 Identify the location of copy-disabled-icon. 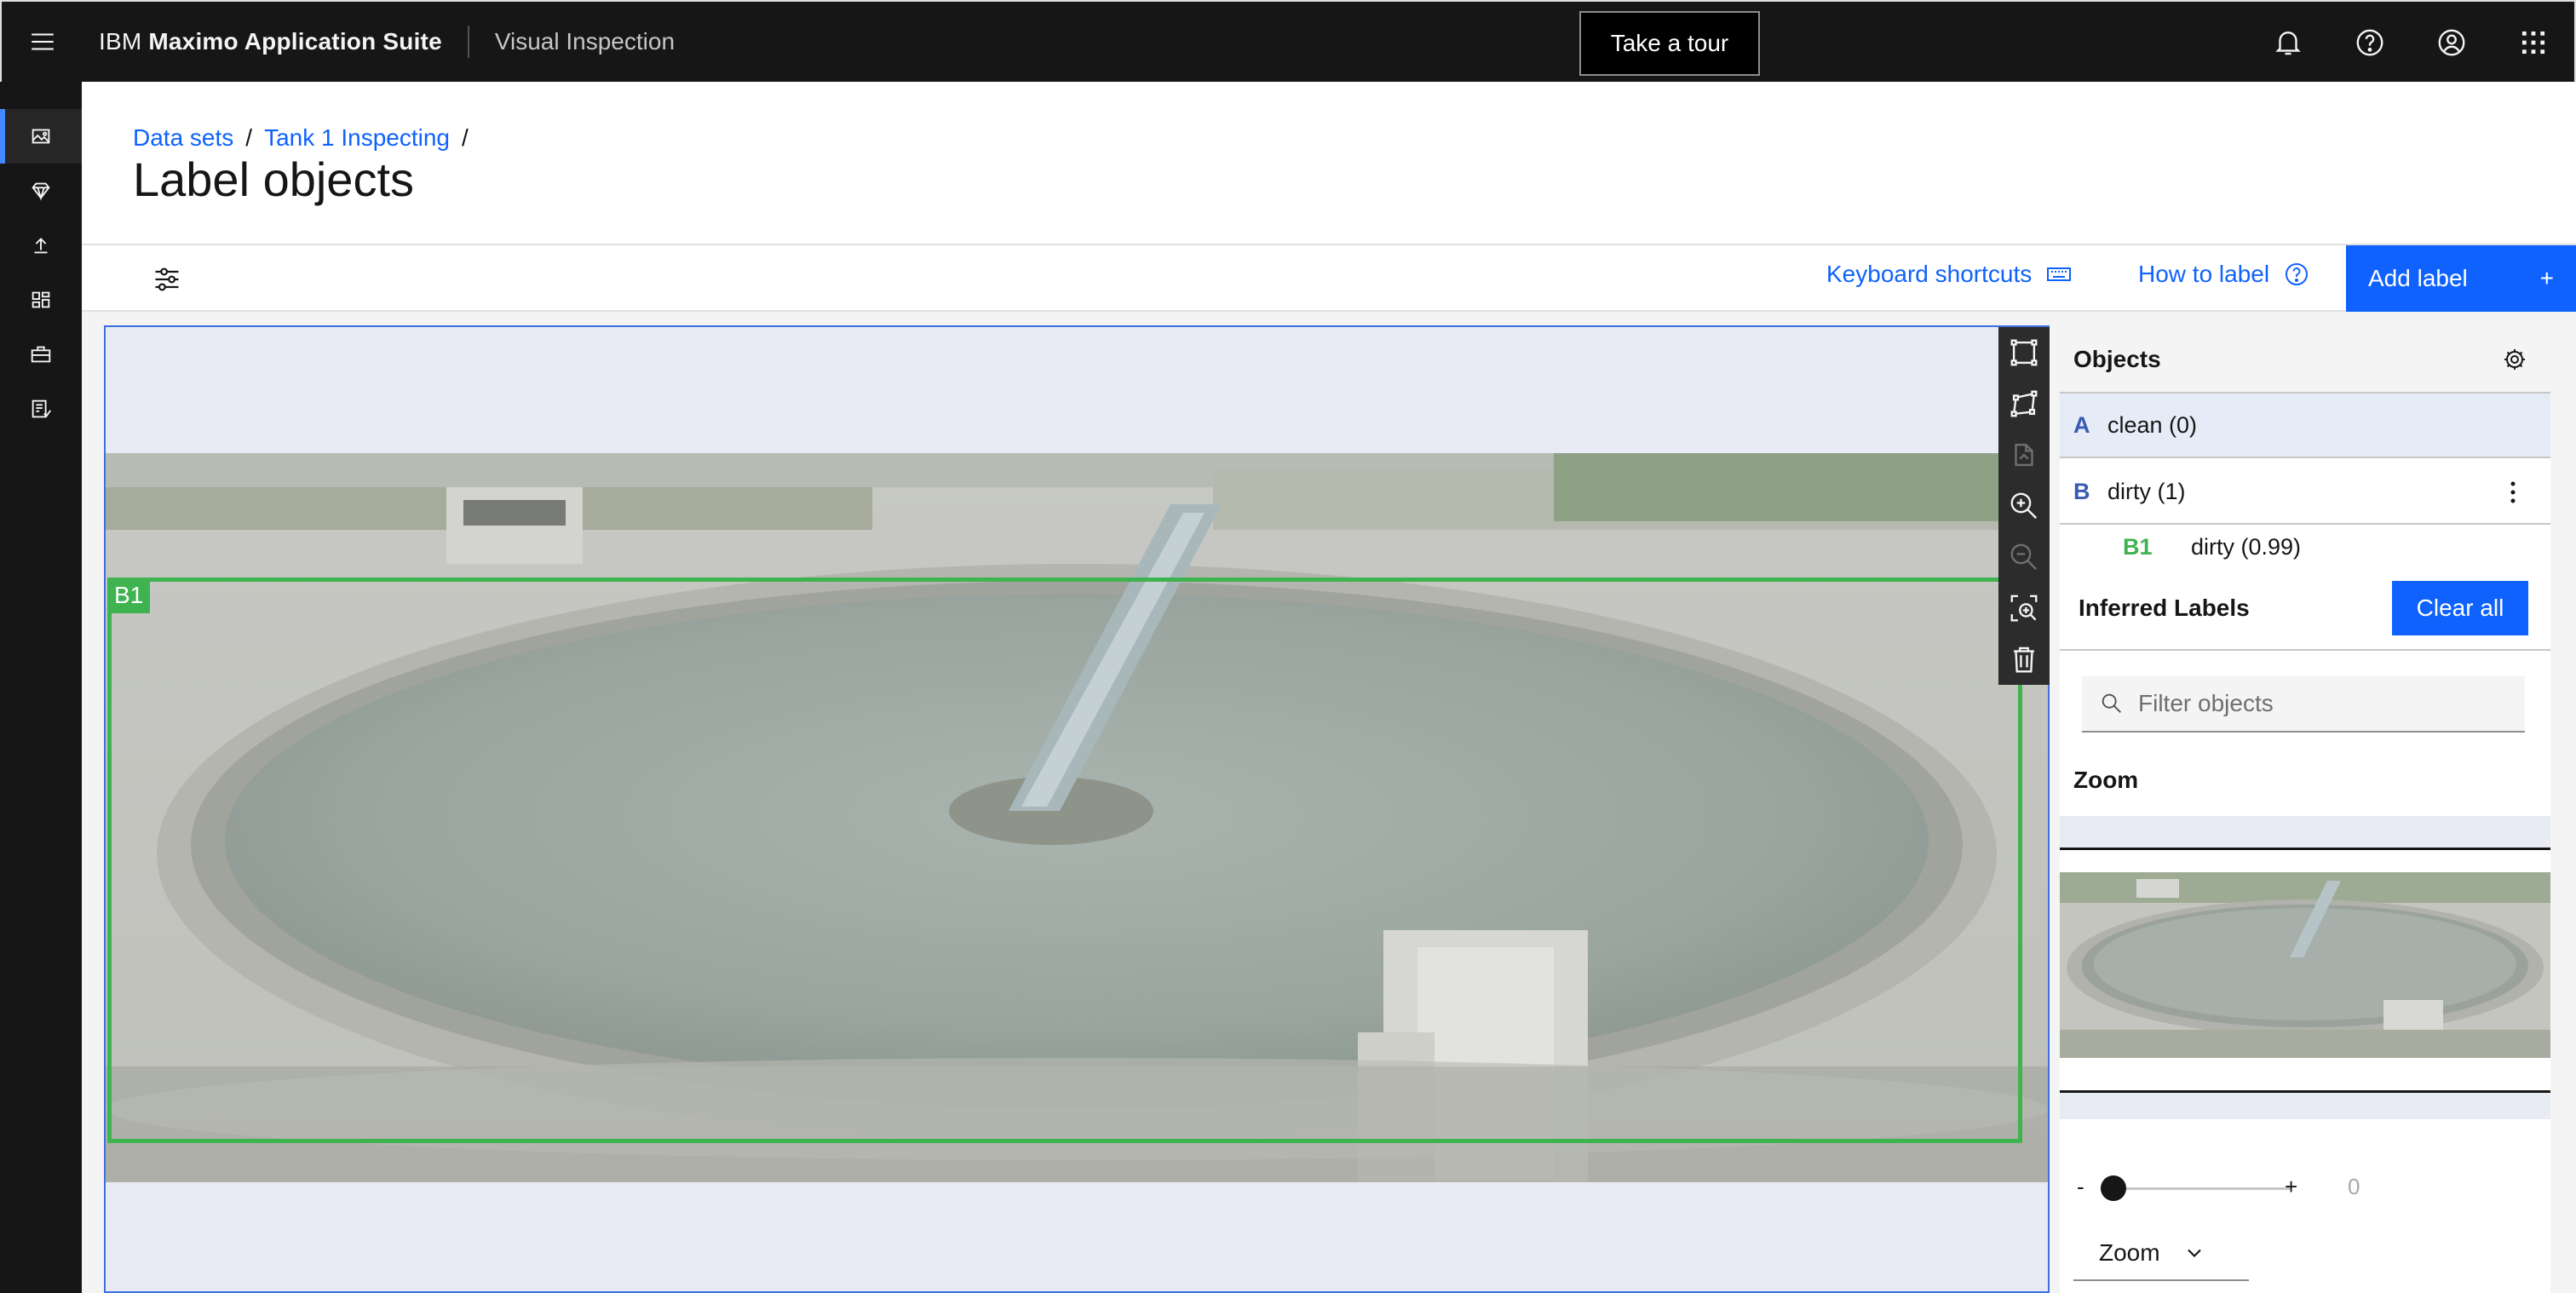
(2024, 455).